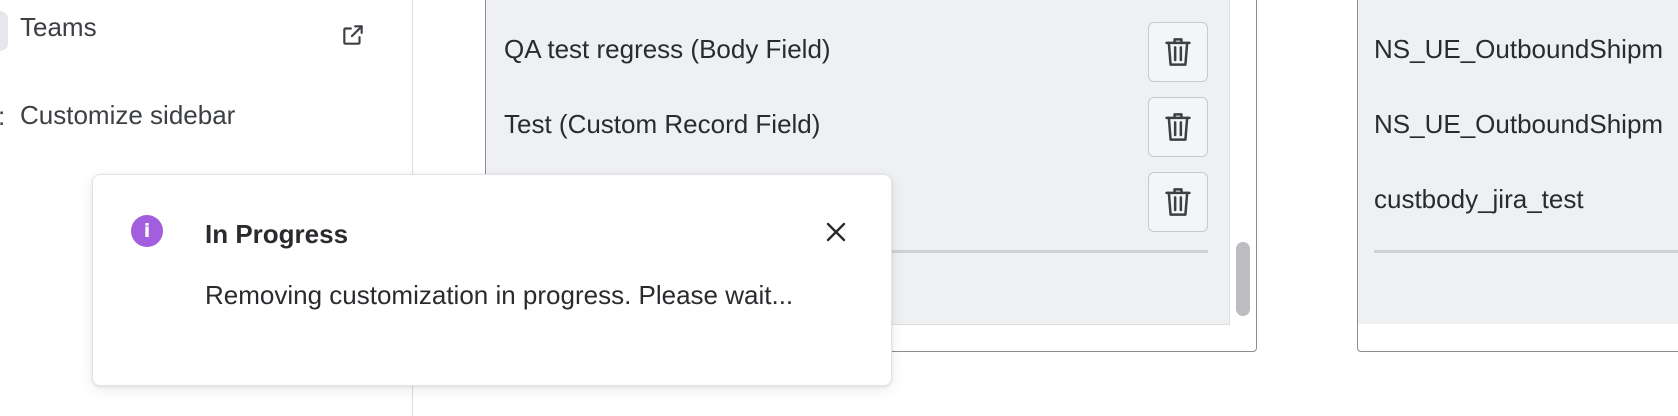 The image size is (1678, 416). Describe the element at coordinates (662, 124) in the screenshot. I see `field-label: Test (Custom Record Field)` at that location.